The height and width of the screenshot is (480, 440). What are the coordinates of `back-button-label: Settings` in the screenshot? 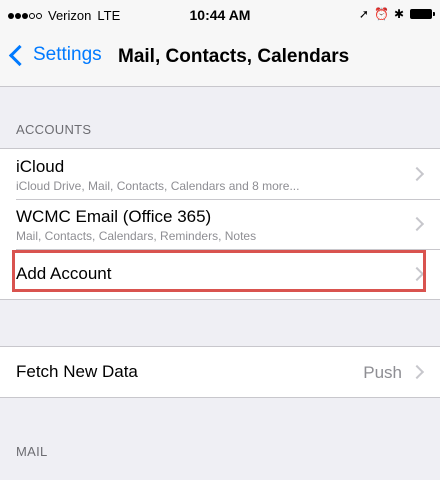 It's located at (67, 54).